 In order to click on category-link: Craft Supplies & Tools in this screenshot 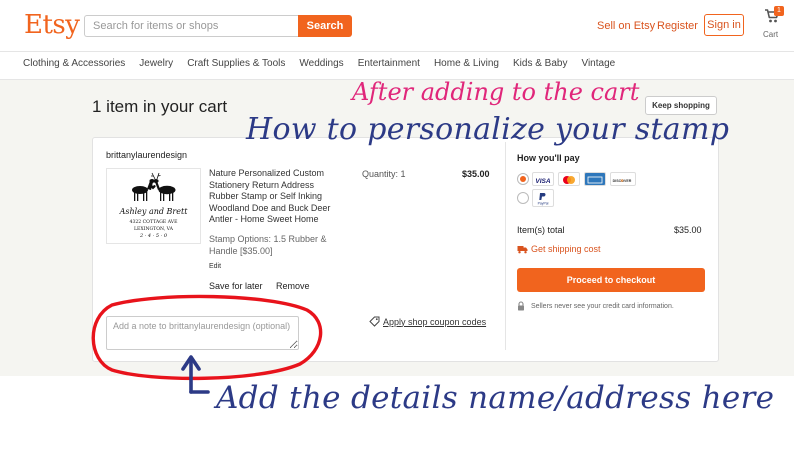, I will do `click(236, 63)`.